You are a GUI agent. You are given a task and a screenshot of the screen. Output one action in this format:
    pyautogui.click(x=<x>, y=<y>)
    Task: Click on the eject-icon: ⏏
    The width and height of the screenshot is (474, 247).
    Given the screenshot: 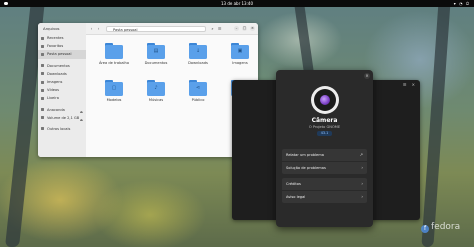 What is the action you would take?
    pyautogui.click(x=81, y=120)
    